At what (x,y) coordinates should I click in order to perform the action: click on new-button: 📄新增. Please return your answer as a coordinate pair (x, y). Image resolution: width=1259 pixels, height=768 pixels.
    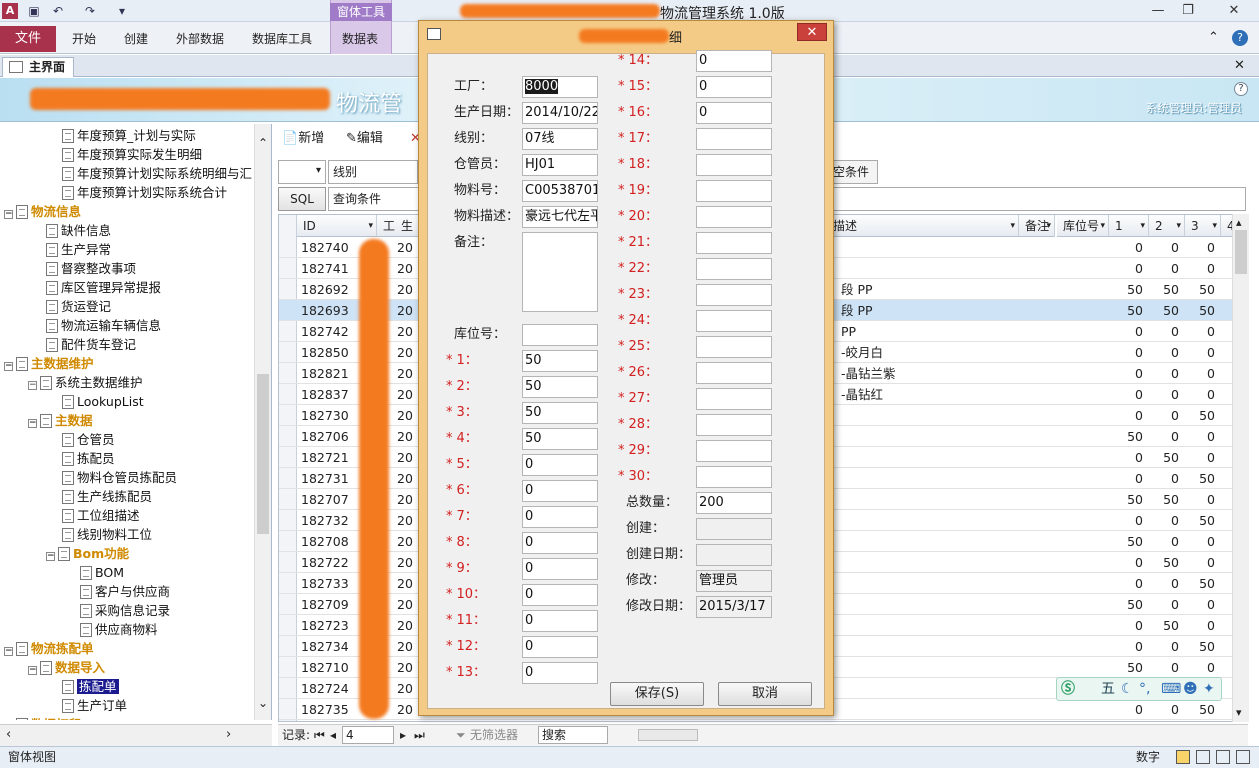
    Looking at the image, I should click on (303, 139).